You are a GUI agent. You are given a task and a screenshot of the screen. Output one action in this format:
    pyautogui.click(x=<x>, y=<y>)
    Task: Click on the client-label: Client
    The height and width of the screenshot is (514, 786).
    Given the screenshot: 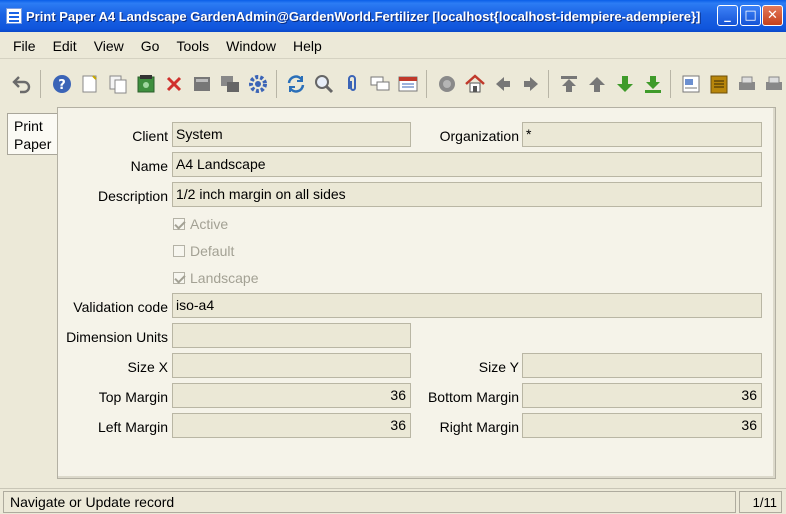 What is the action you would take?
    pyautogui.click(x=150, y=136)
    